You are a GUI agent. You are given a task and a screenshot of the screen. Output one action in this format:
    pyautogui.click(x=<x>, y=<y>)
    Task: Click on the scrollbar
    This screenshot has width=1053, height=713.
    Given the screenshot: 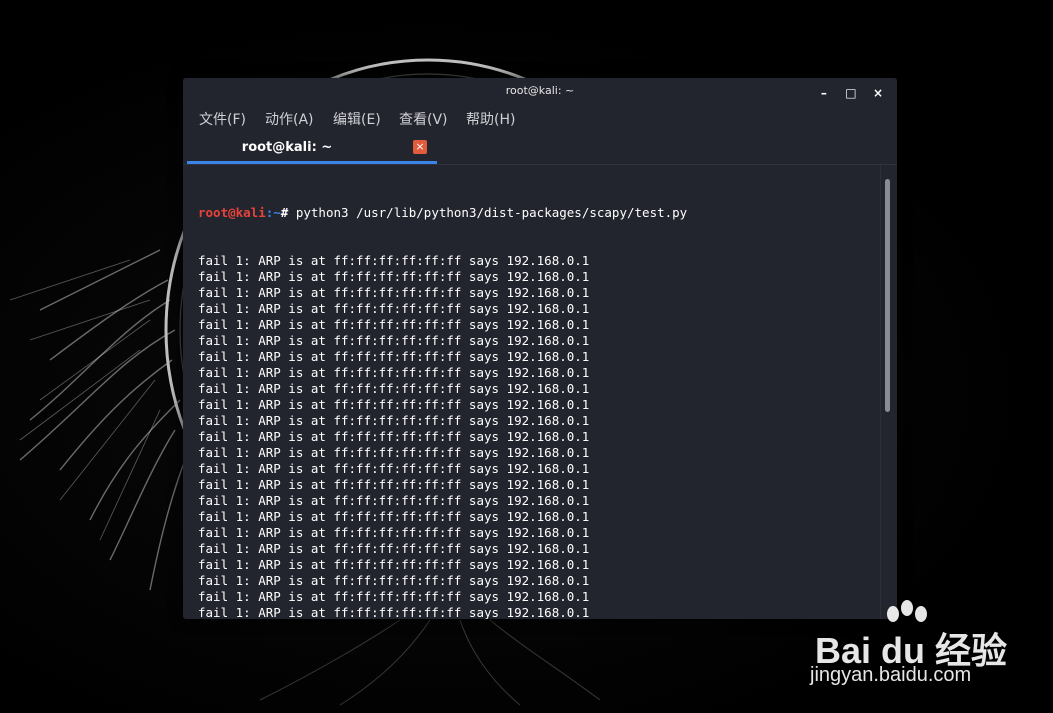 What is the action you would take?
    pyautogui.click(x=888, y=392)
    